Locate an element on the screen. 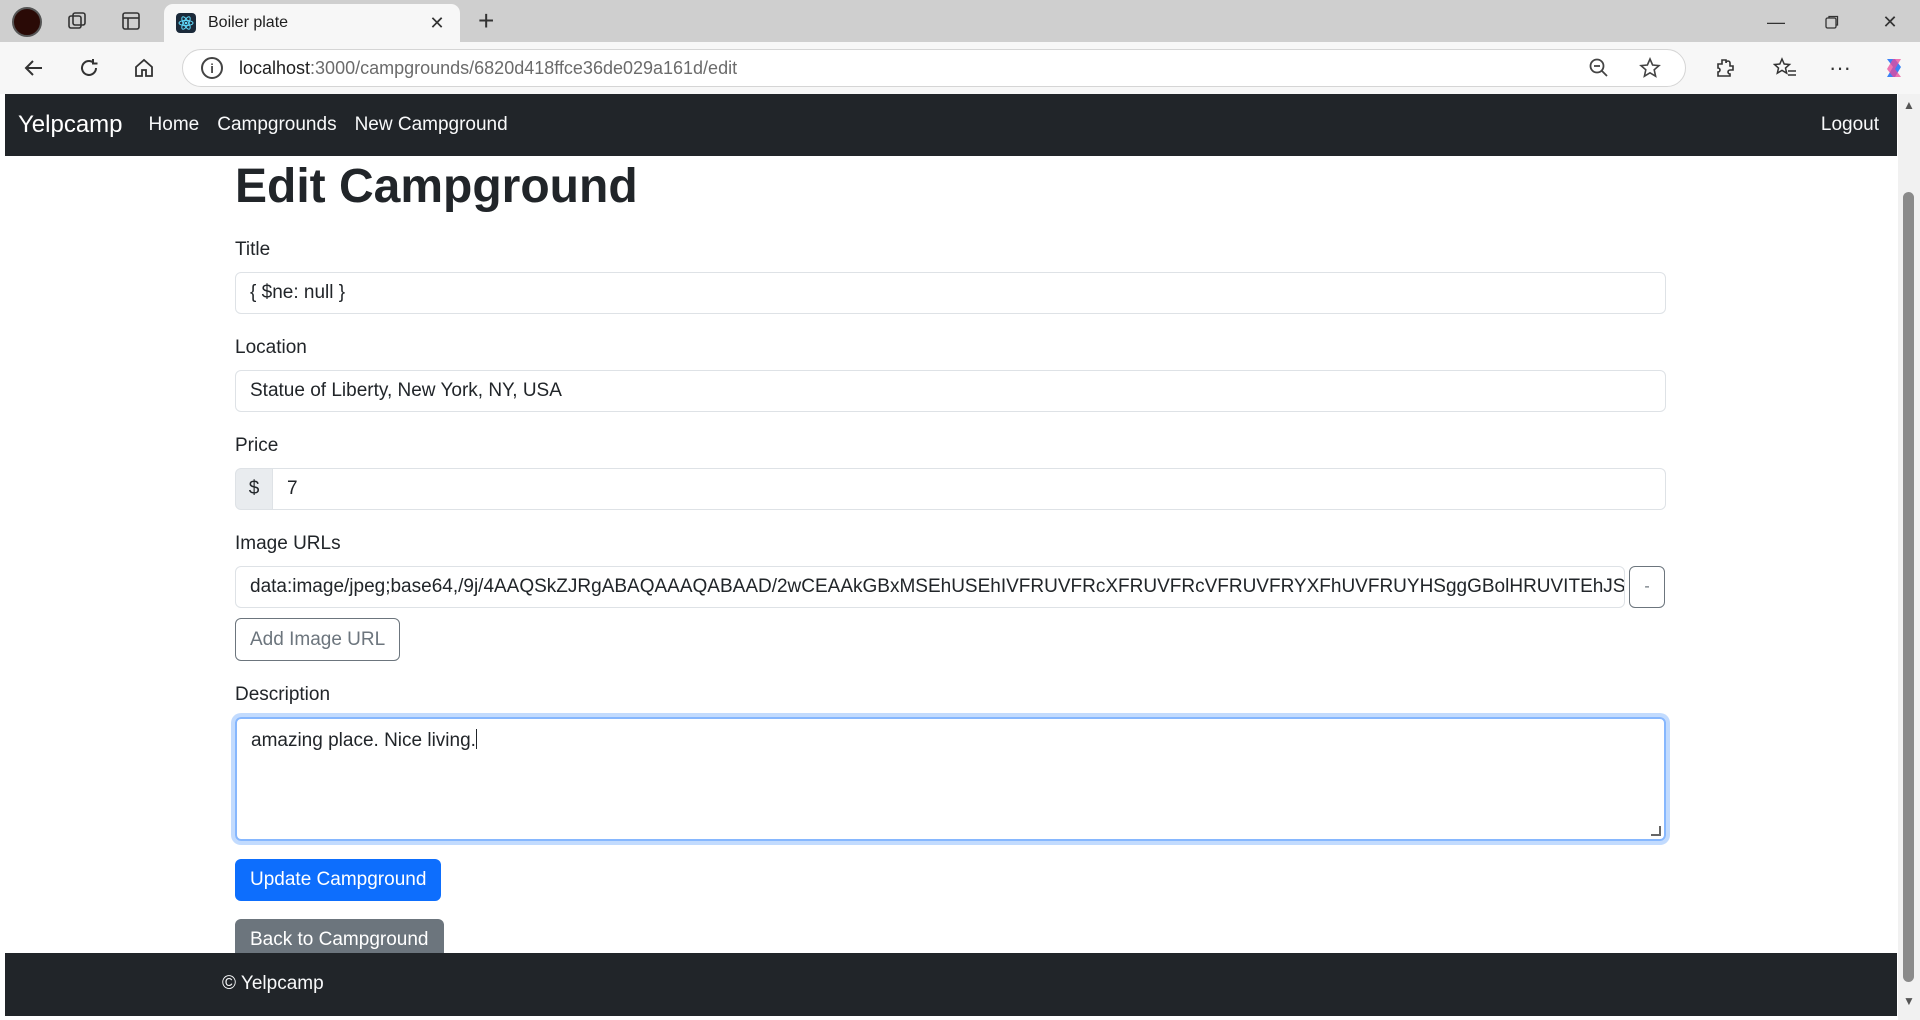  text-caret is located at coordinates (476, 739).